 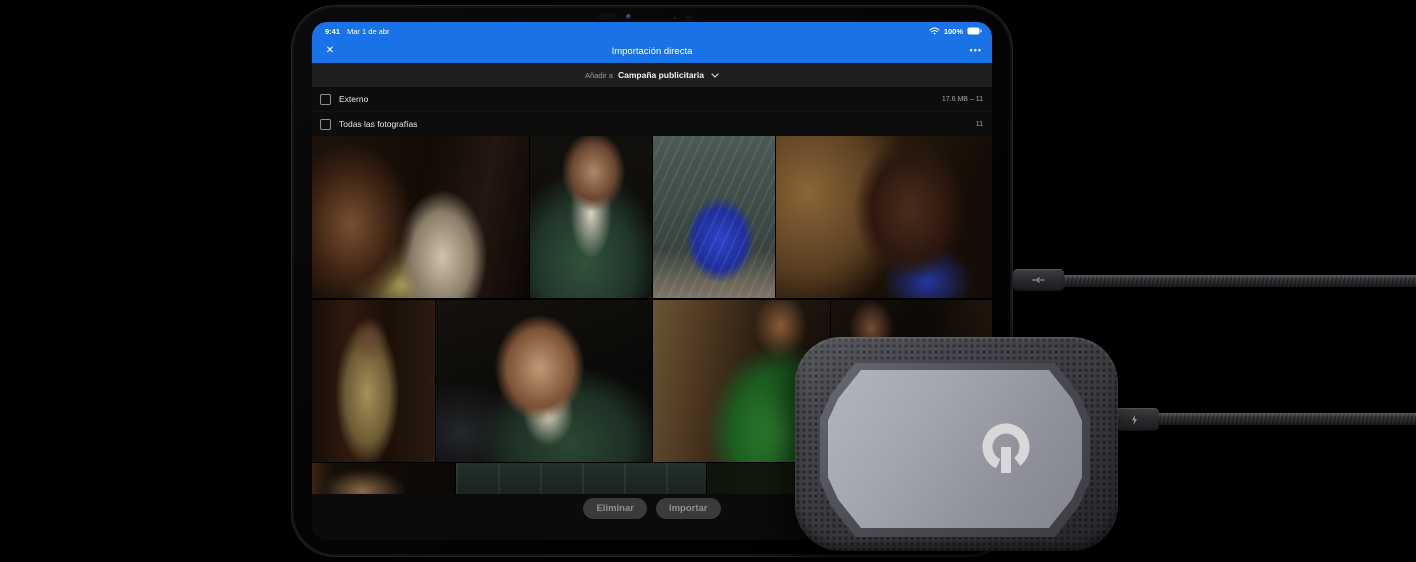 What do you see at coordinates (976, 51) in the screenshot?
I see `more-options-icon: •••` at bounding box center [976, 51].